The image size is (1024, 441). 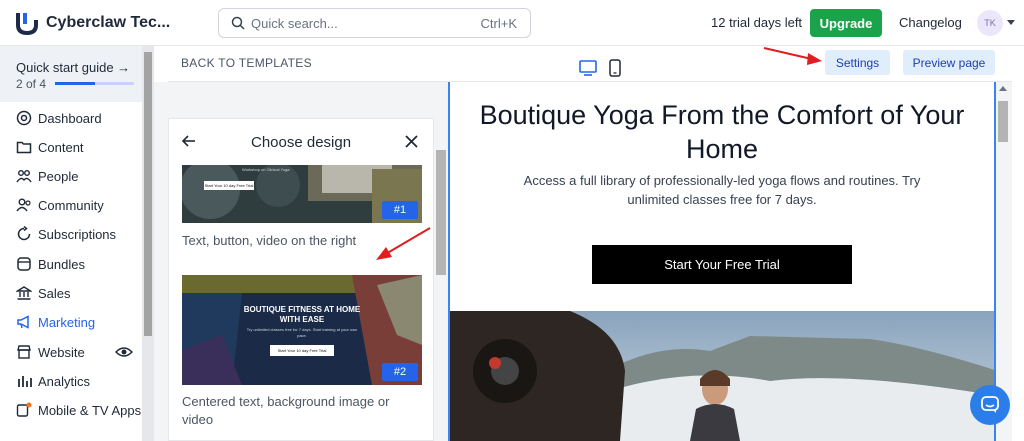 I want to click on template-caption-1: Text, button, video on the right, so click(x=302, y=241).